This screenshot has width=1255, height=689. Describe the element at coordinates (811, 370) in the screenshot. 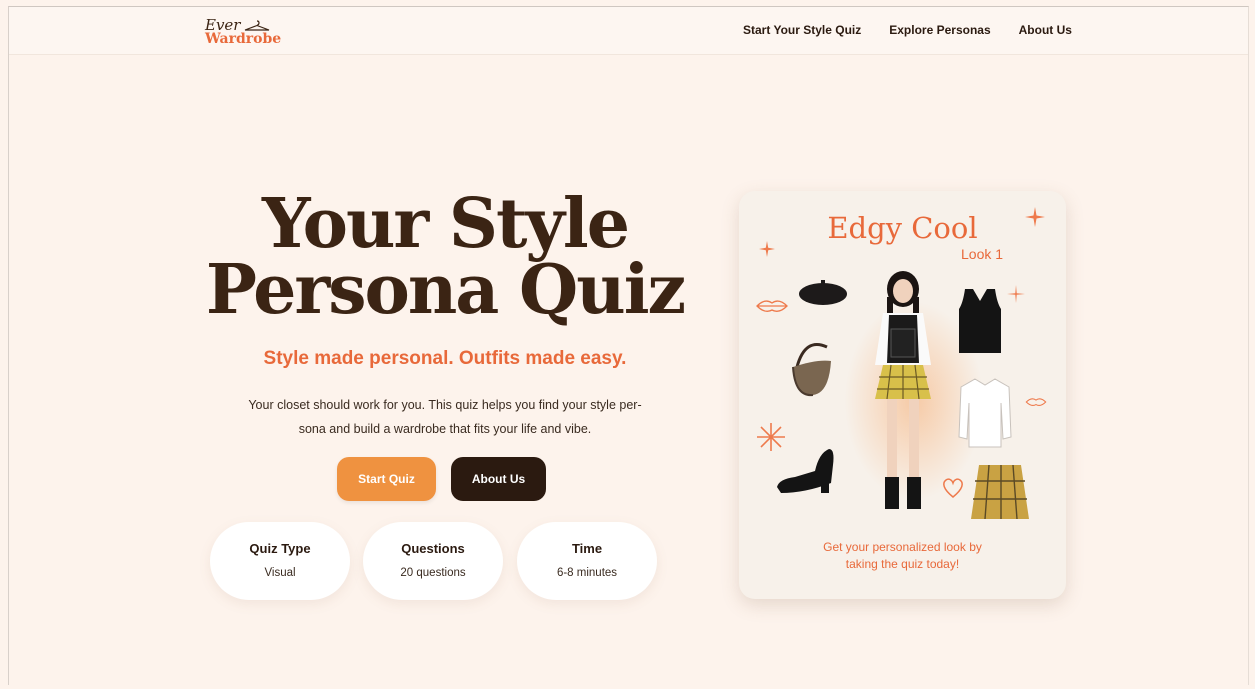

I see `shoulder-bag-icon` at that location.